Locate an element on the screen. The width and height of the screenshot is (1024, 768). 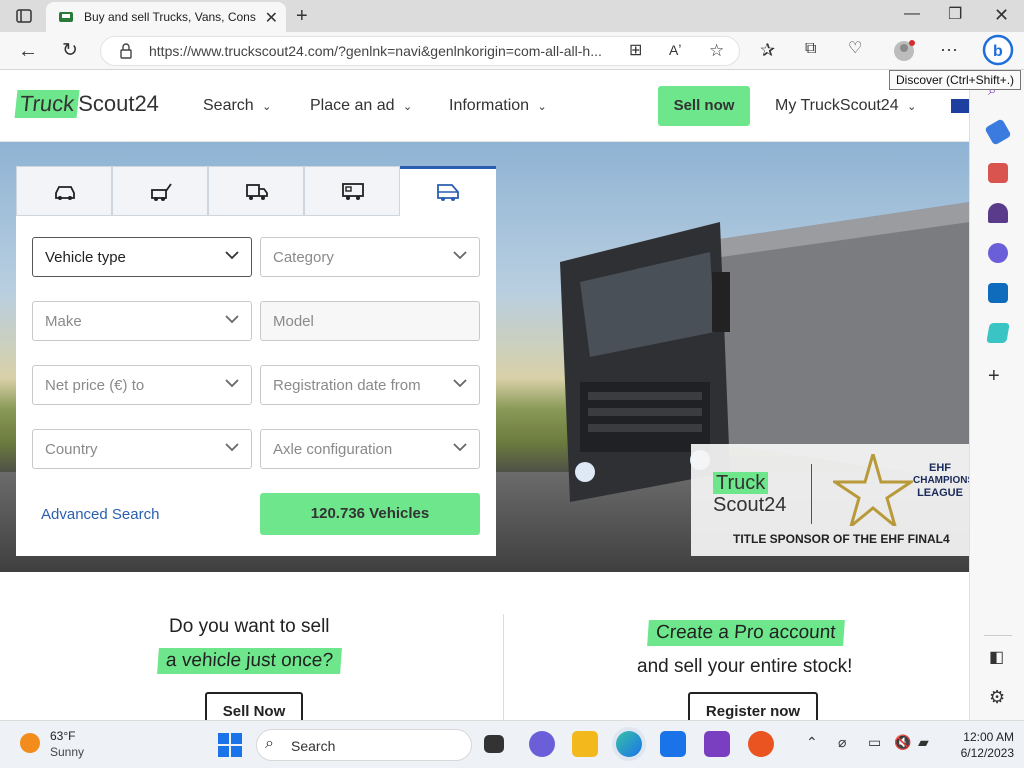
tab-trailer is located at coordinates (352, 191).